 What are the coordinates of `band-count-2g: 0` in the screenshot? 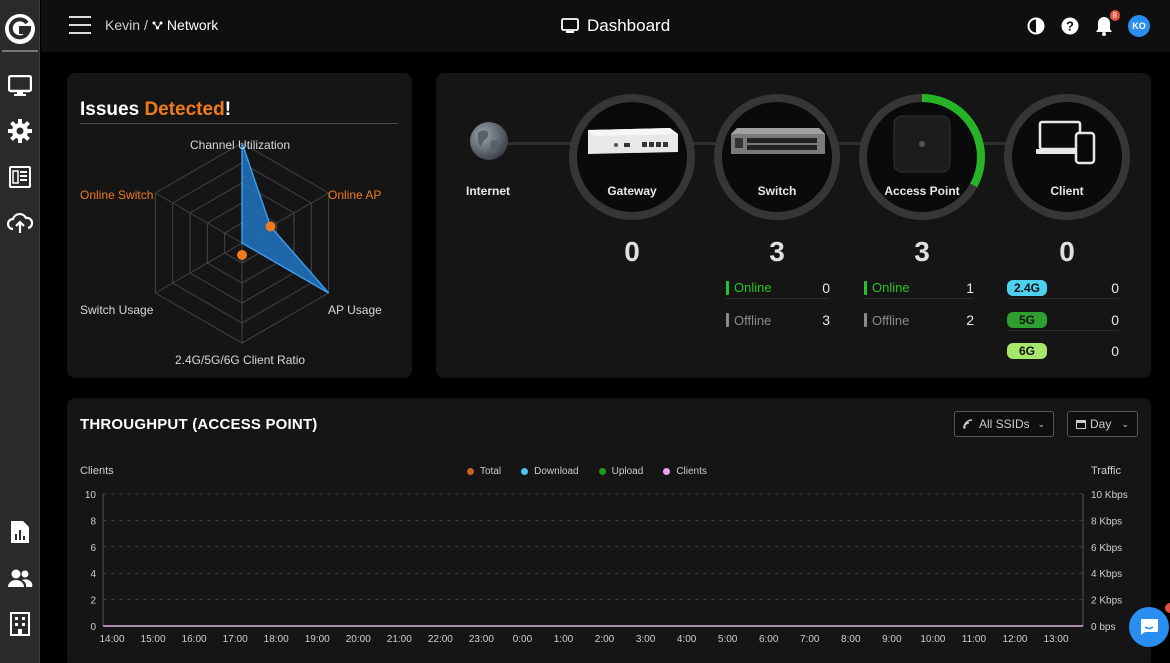 It's located at (1115, 287).